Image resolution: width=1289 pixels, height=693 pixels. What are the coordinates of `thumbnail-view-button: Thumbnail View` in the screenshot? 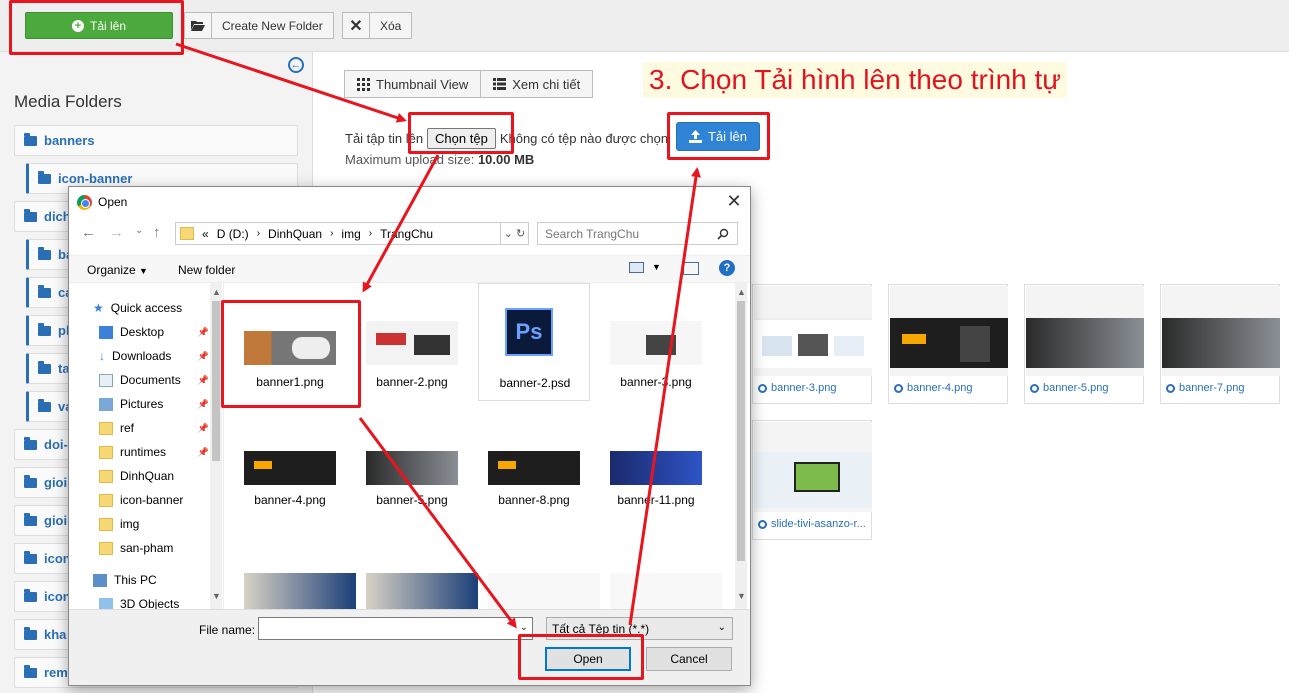 It's located at (412, 84).